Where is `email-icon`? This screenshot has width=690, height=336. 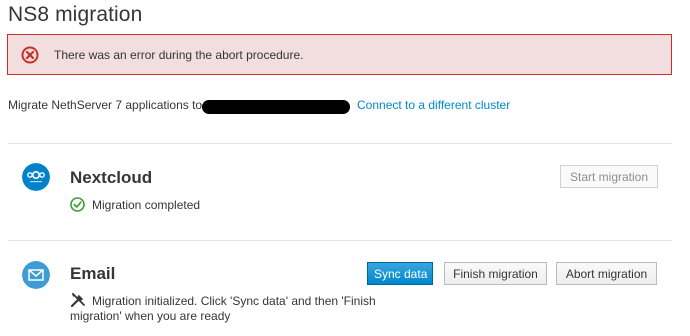
email-icon is located at coordinates (36, 275).